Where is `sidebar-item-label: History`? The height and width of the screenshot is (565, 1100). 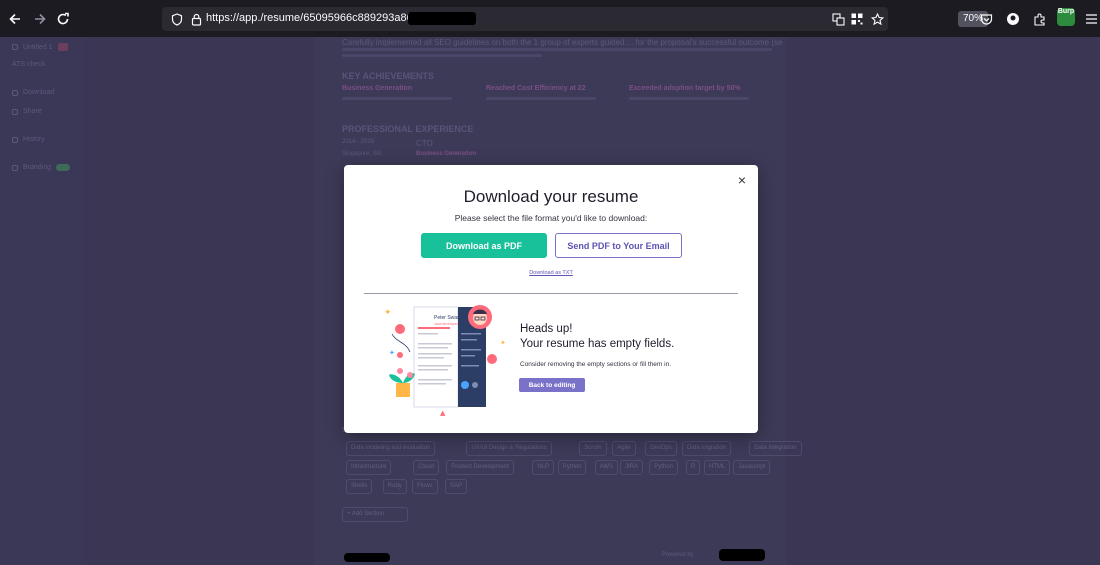
sidebar-item-label: History is located at coordinates (34, 139).